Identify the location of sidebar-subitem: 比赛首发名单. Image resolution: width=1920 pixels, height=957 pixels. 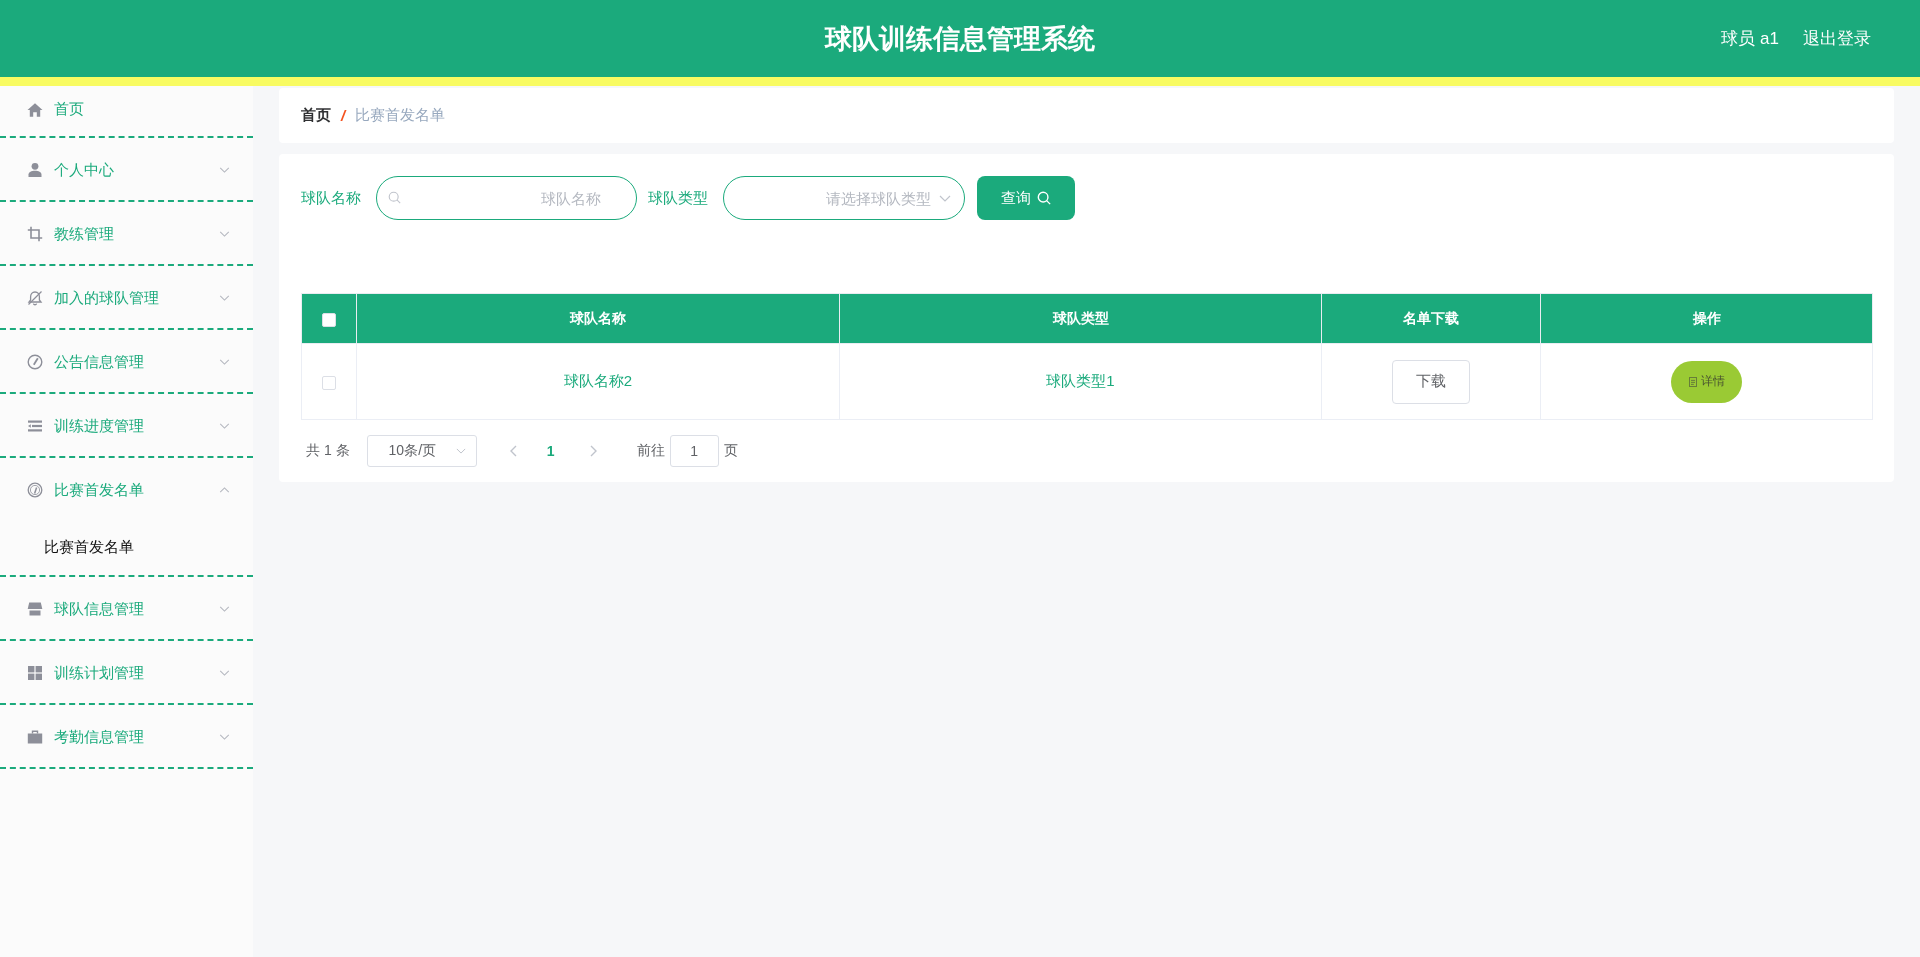
(126, 547).